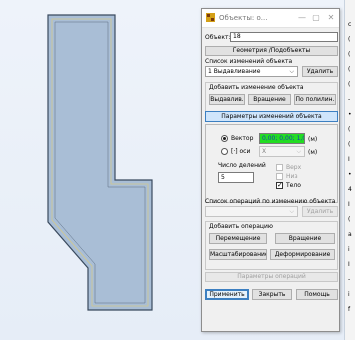 The image size is (355, 340). I want to click on changes-combo-value: 1 Выдавливание, so click(234, 71).